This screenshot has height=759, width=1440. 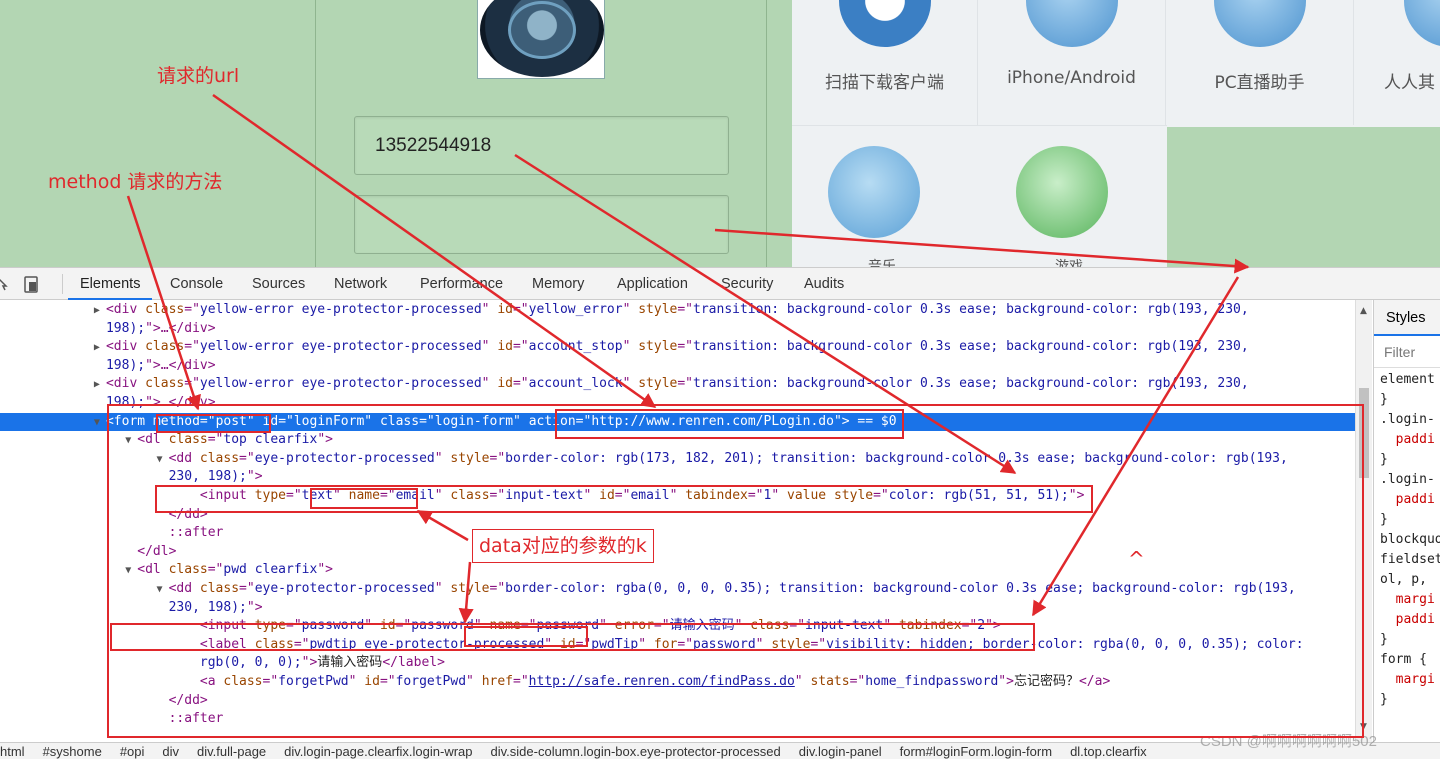 What do you see at coordinates (884, 83) in the screenshot?
I see `app-label: 扫描下载客户端` at bounding box center [884, 83].